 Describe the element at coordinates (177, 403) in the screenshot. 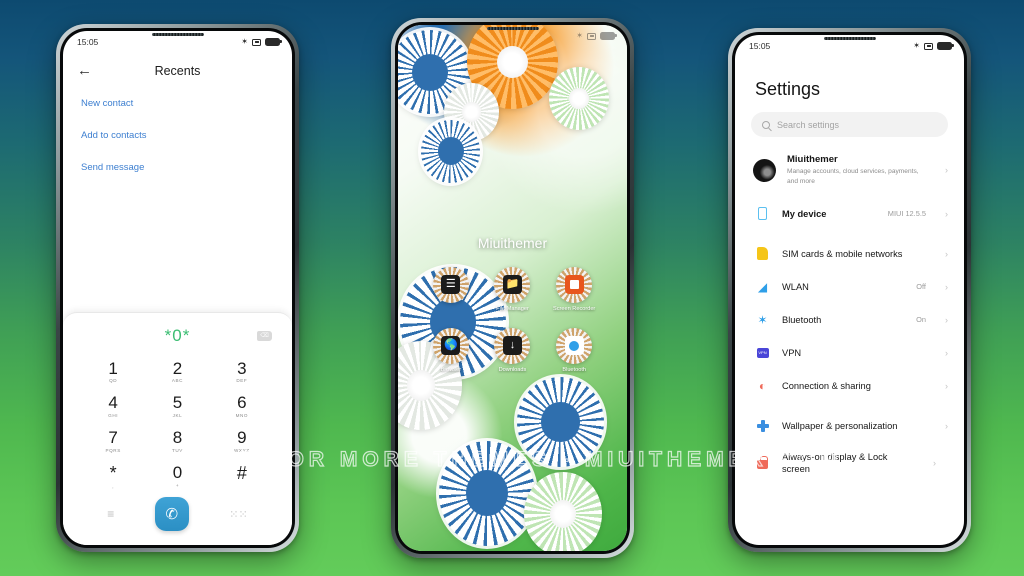

I see `key-digit: 5` at that location.